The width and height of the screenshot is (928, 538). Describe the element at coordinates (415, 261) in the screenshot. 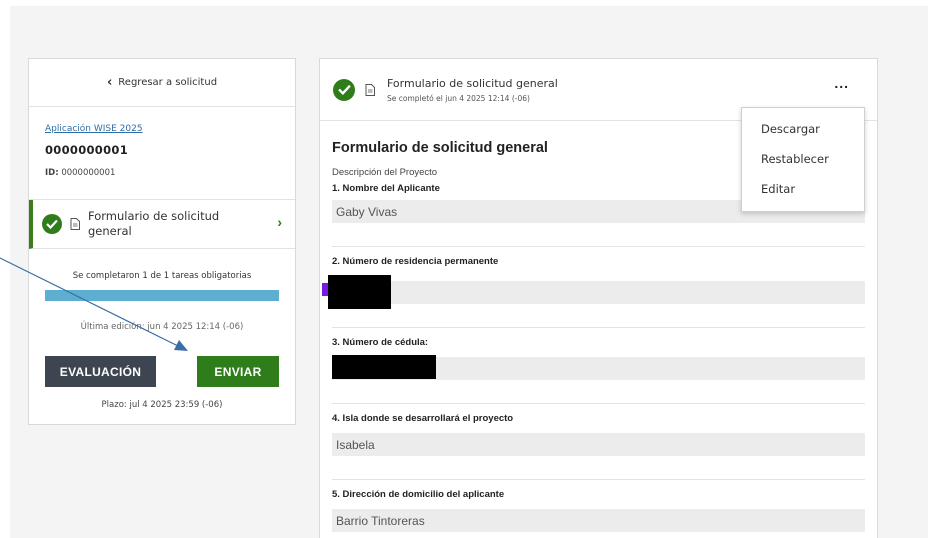

I see `question-label: 2. Número de residencia permanente` at that location.